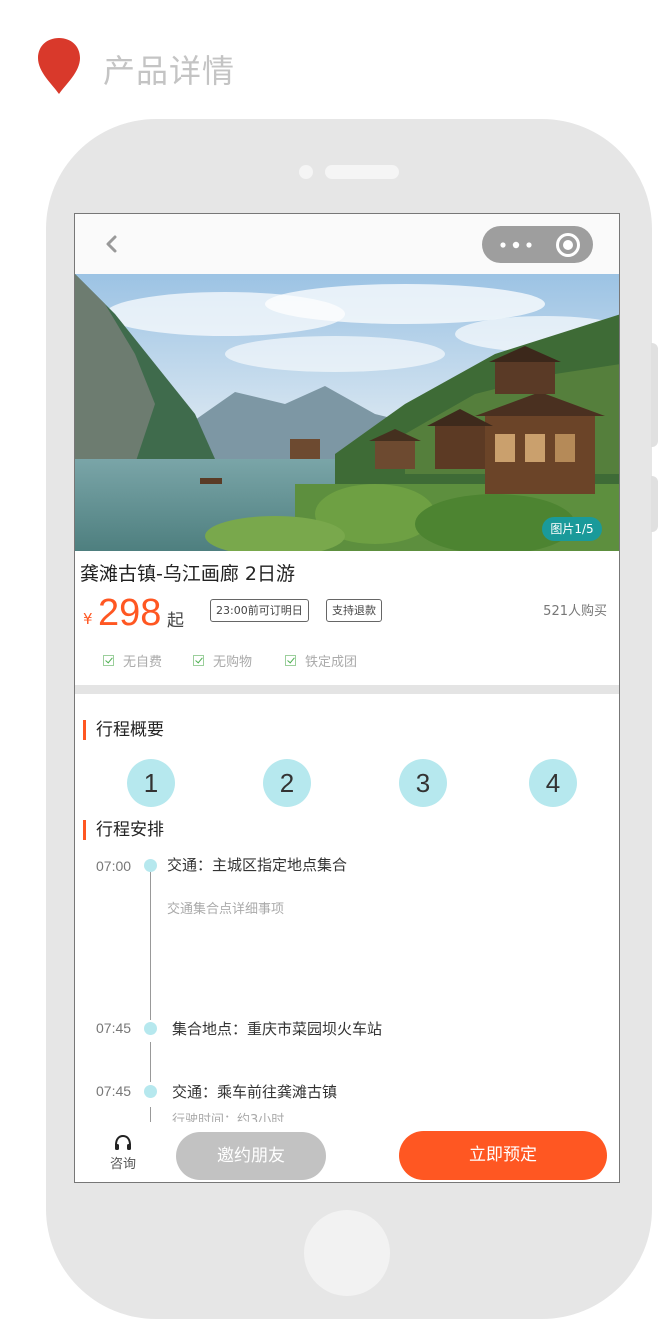  I want to click on phone-camera, so click(306, 172).